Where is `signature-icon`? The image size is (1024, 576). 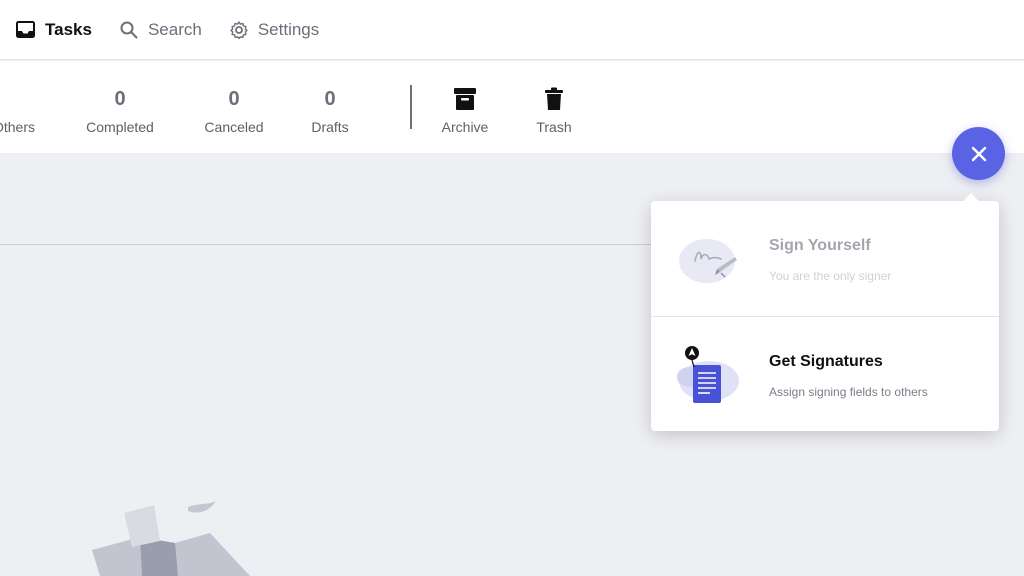 signature-icon is located at coordinates (708, 261).